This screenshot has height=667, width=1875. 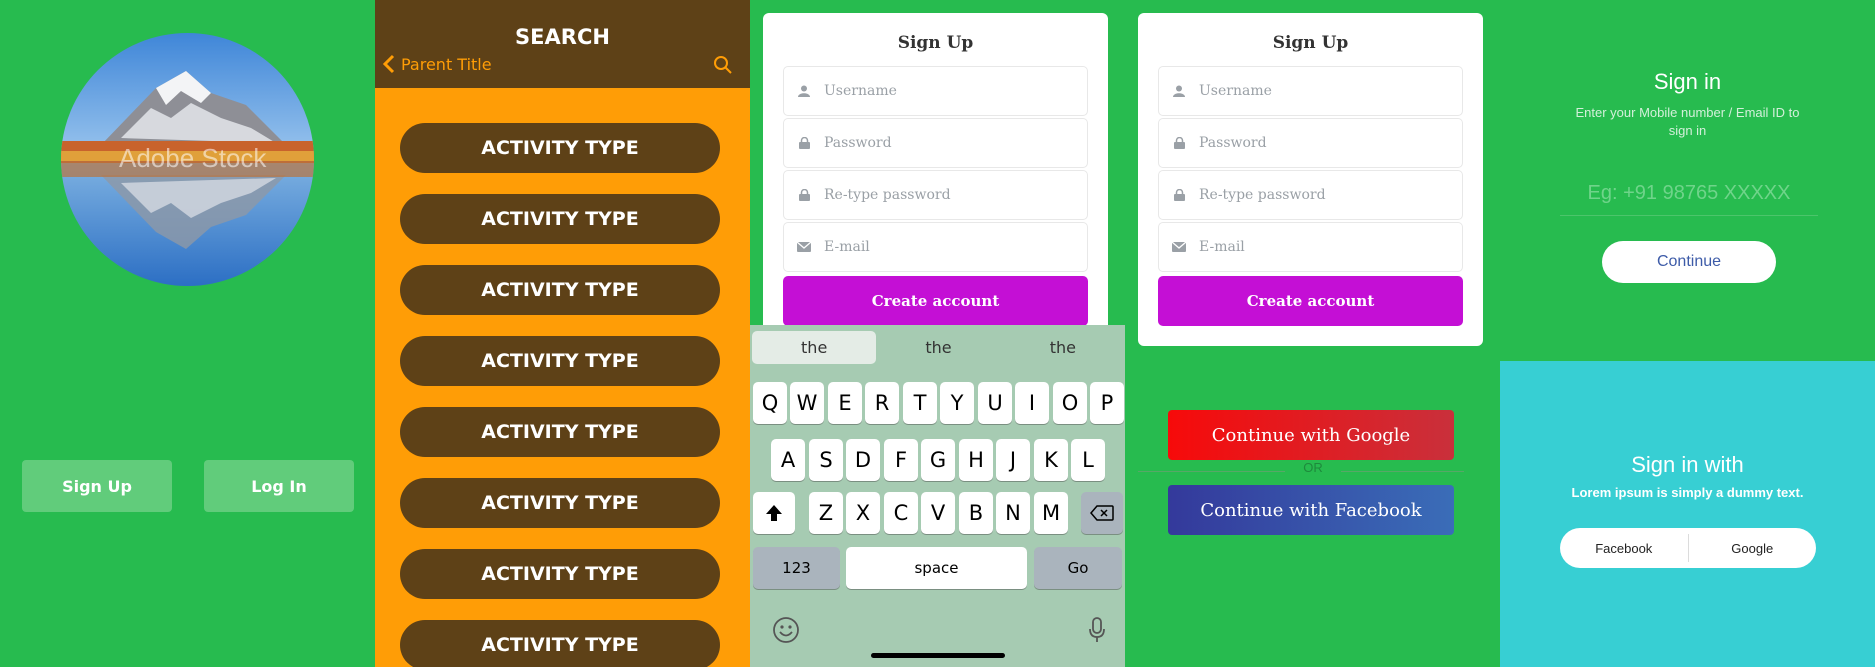 What do you see at coordinates (863, 460) in the screenshot?
I see `key: D` at bounding box center [863, 460].